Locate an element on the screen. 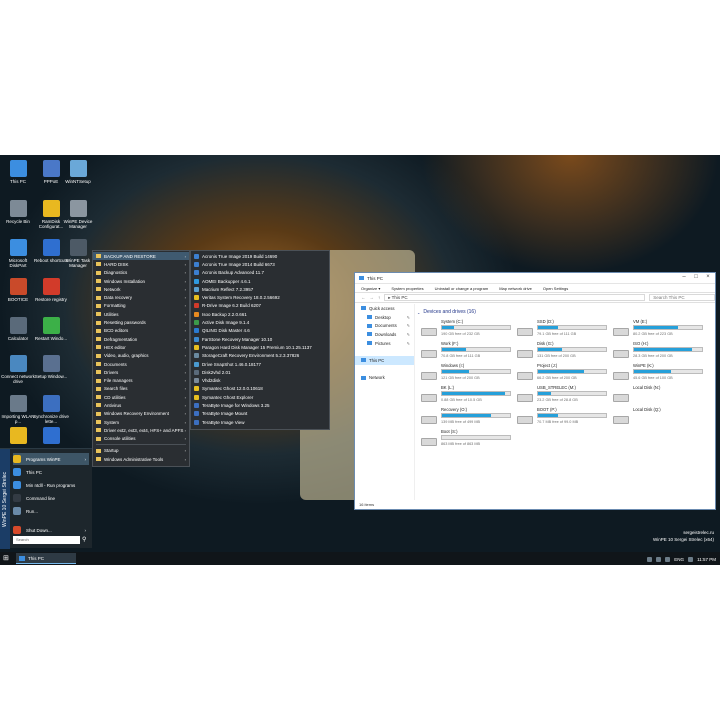 The image size is (720, 720). ribbon-command: Organize ▾ is located at coordinates (370, 288).